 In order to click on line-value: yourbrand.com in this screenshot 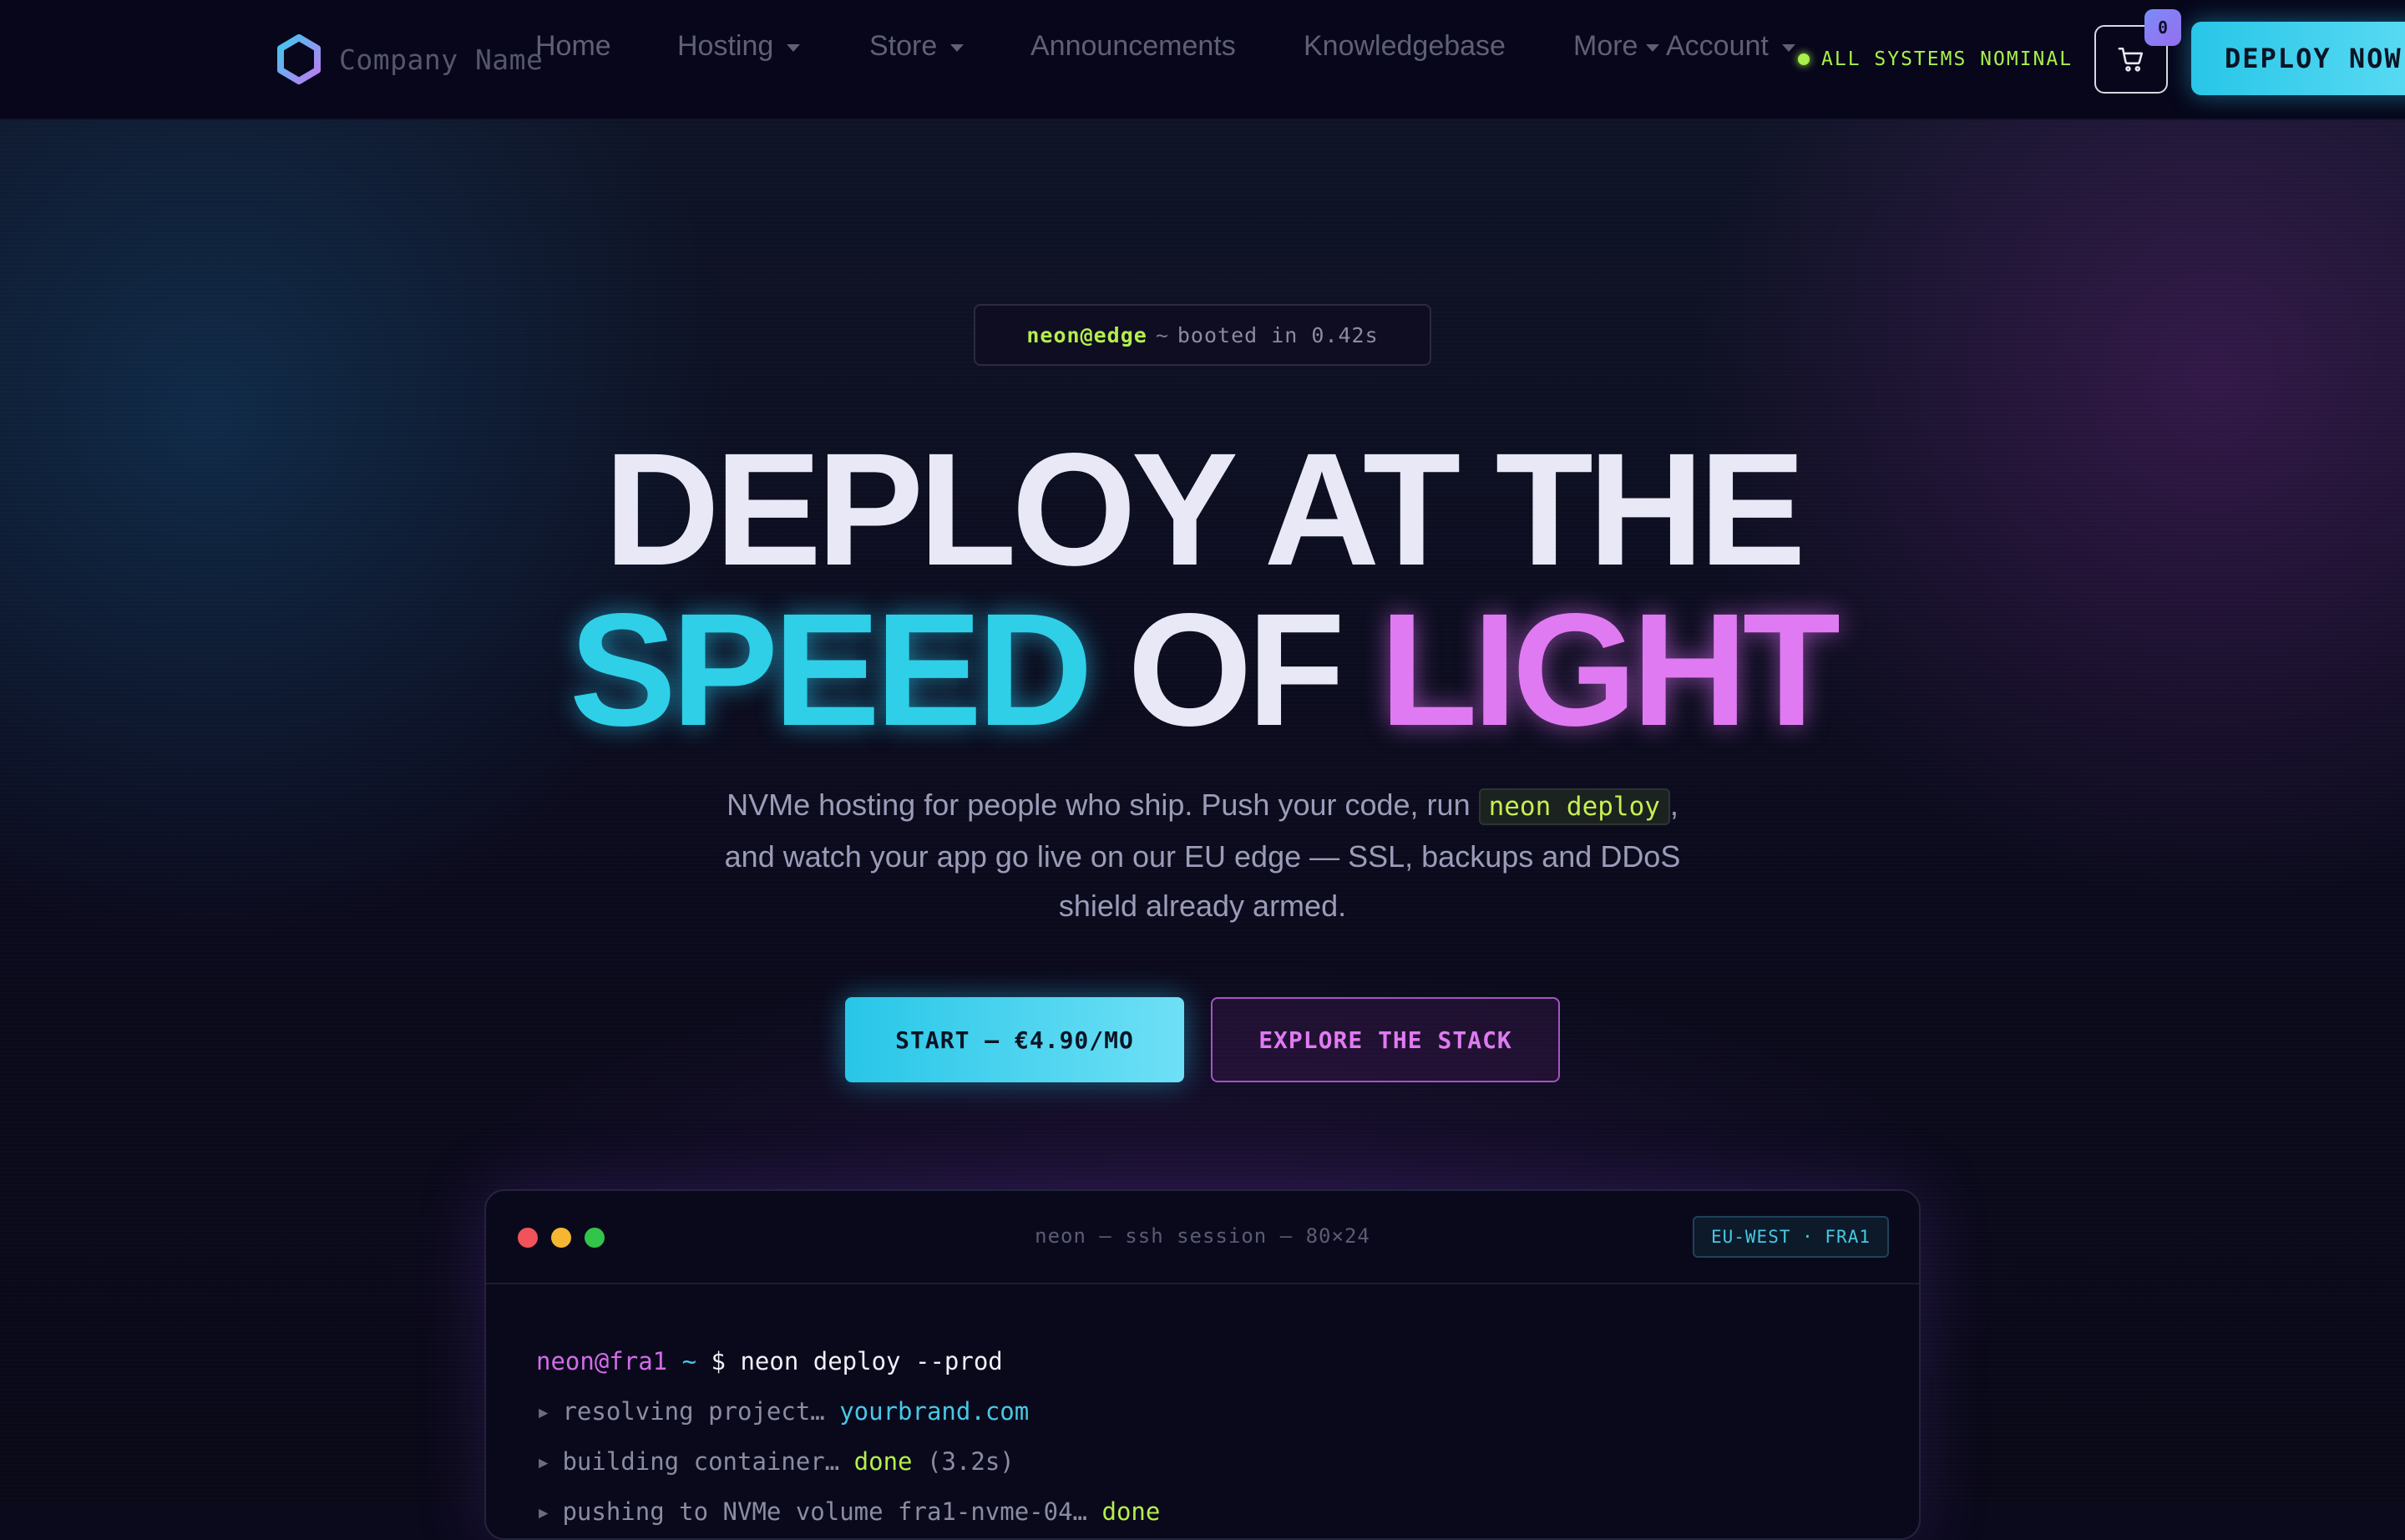, I will do `click(935, 1412)`.